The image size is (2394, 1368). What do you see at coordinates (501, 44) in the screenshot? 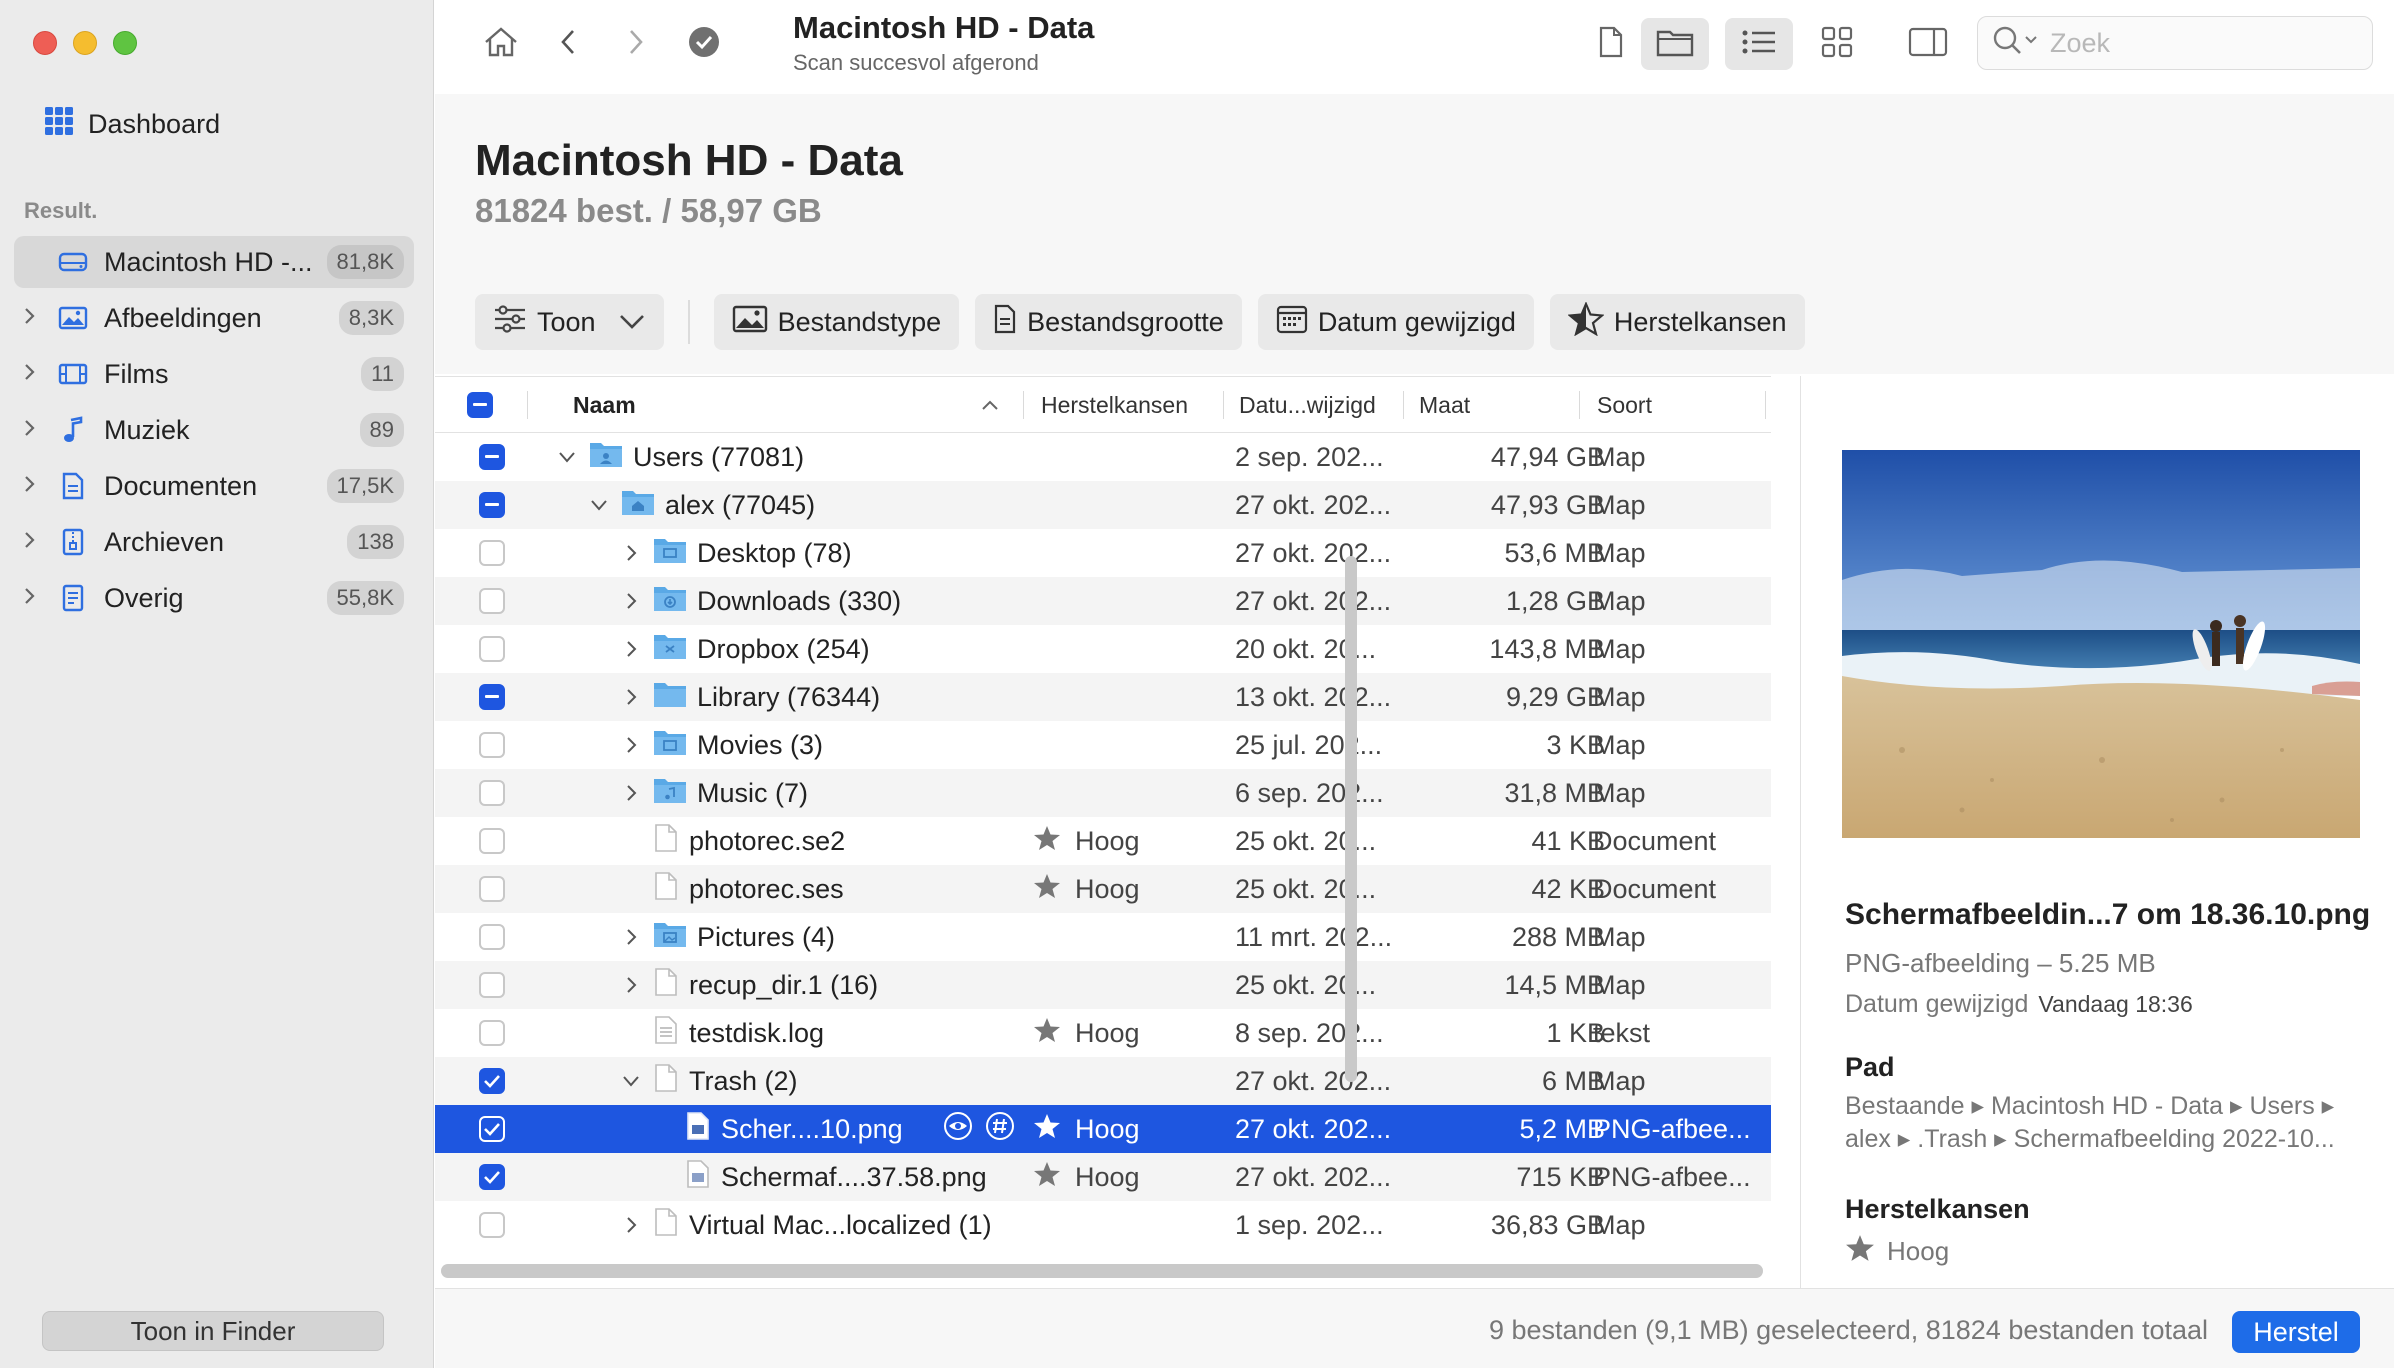
I see `home-button` at bounding box center [501, 44].